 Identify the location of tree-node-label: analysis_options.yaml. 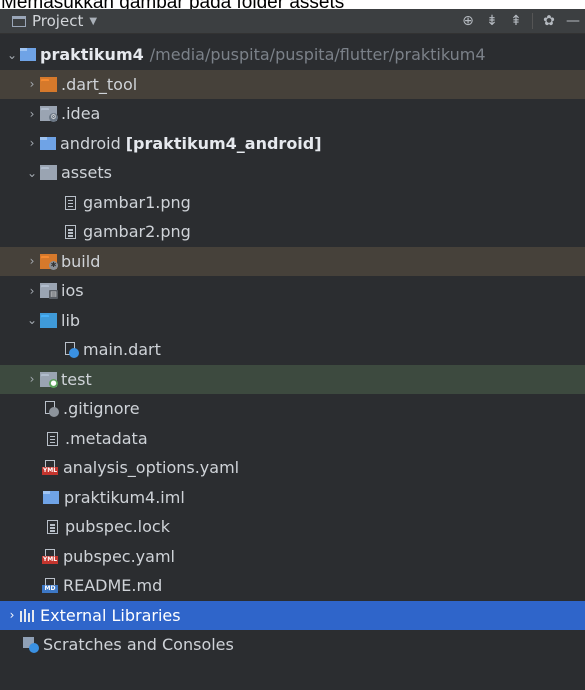
(151, 468).